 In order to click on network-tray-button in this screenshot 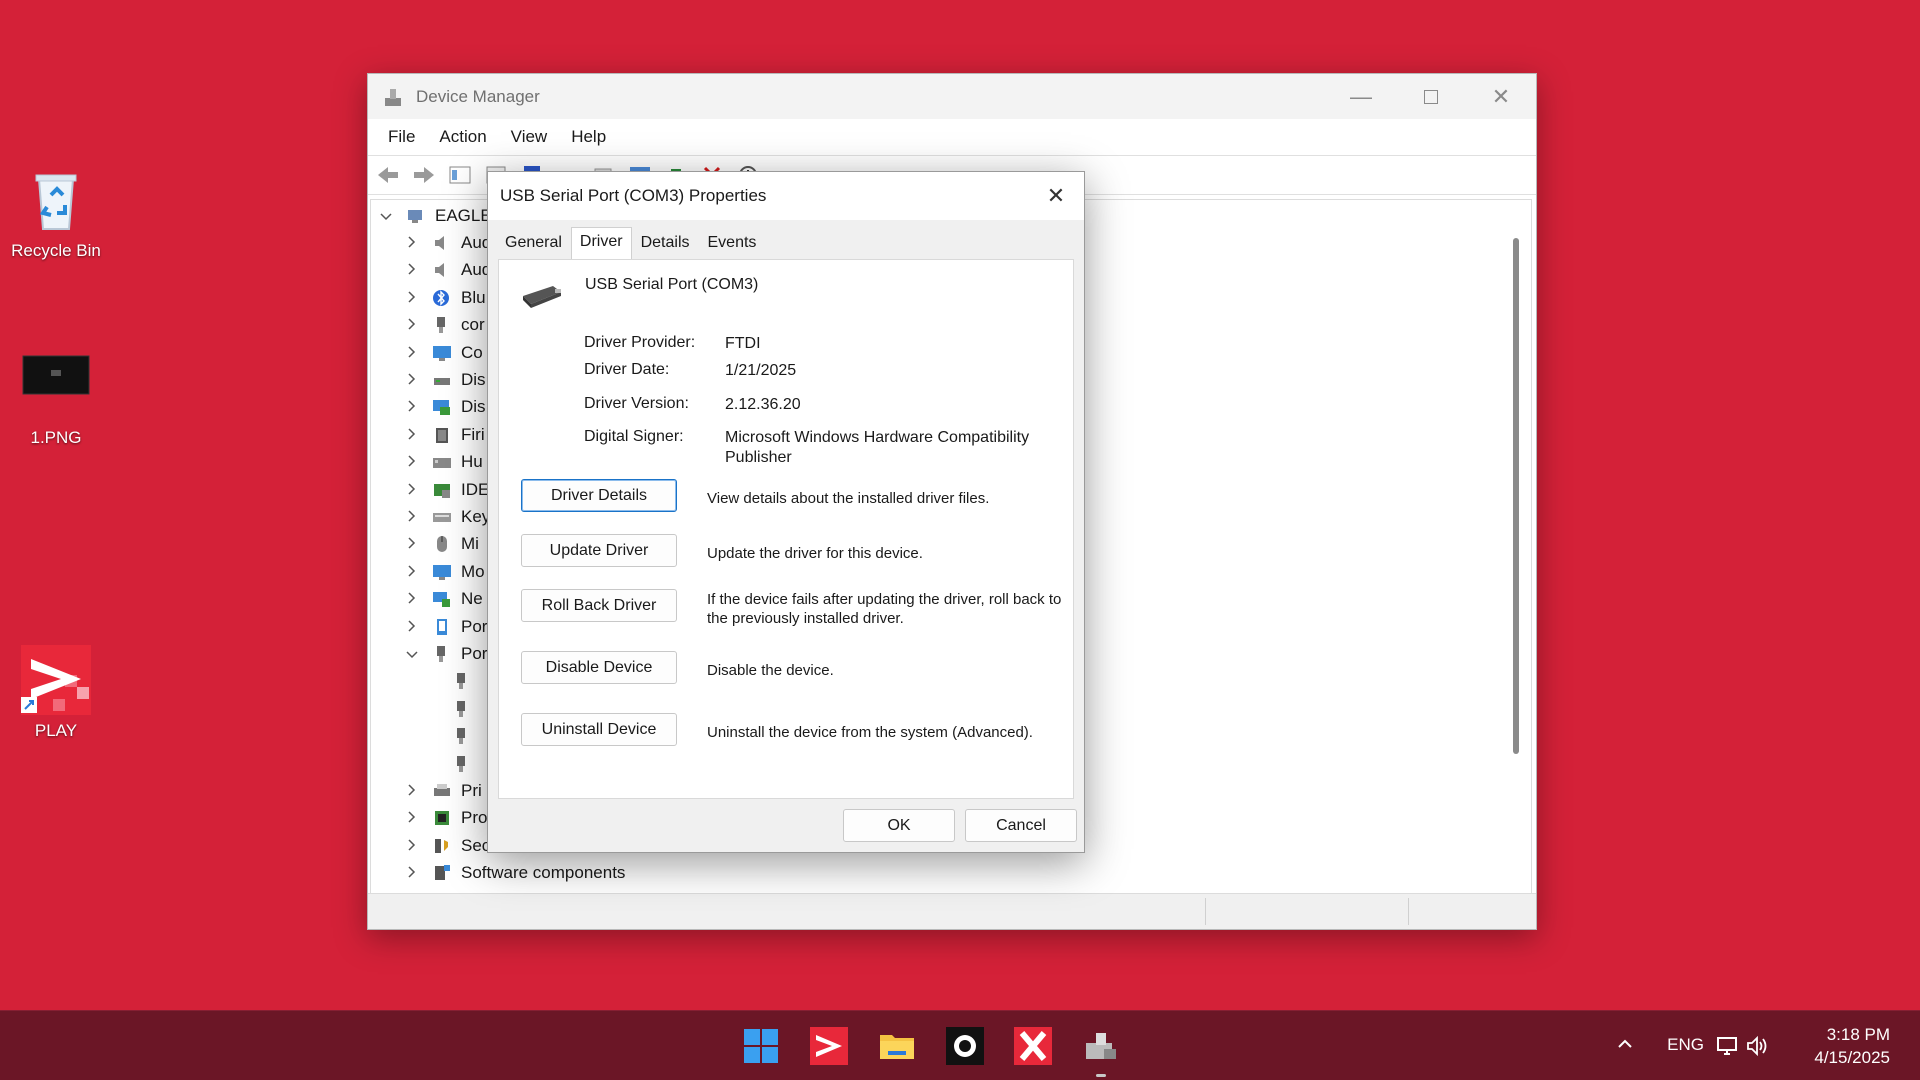, I will do `click(1728, 1049)`.